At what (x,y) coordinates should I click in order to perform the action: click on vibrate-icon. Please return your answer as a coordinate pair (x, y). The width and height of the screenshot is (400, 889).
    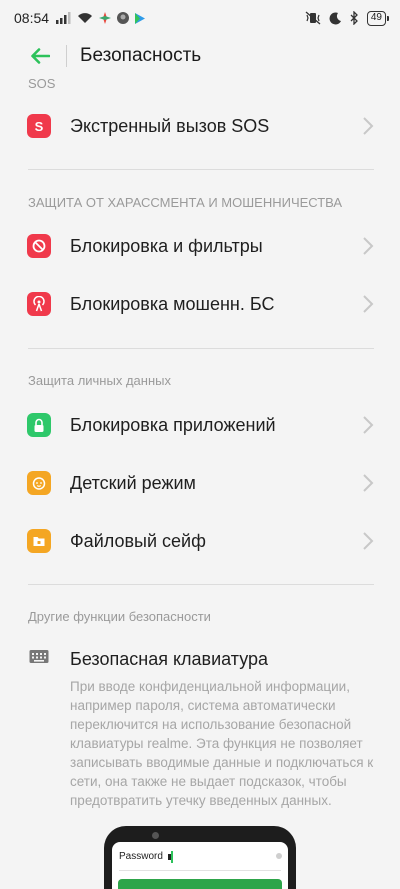
    Looking at the image, I should click on (313, 18).